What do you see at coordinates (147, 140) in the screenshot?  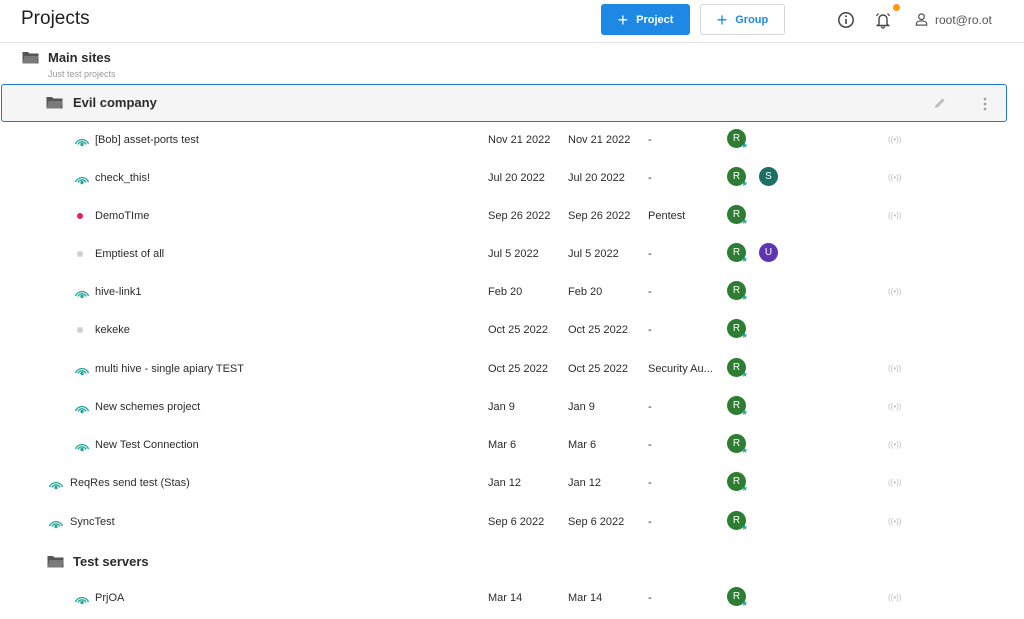 I see `project-name: [Bob] asset-ports test` at bounding box center [147, 140].